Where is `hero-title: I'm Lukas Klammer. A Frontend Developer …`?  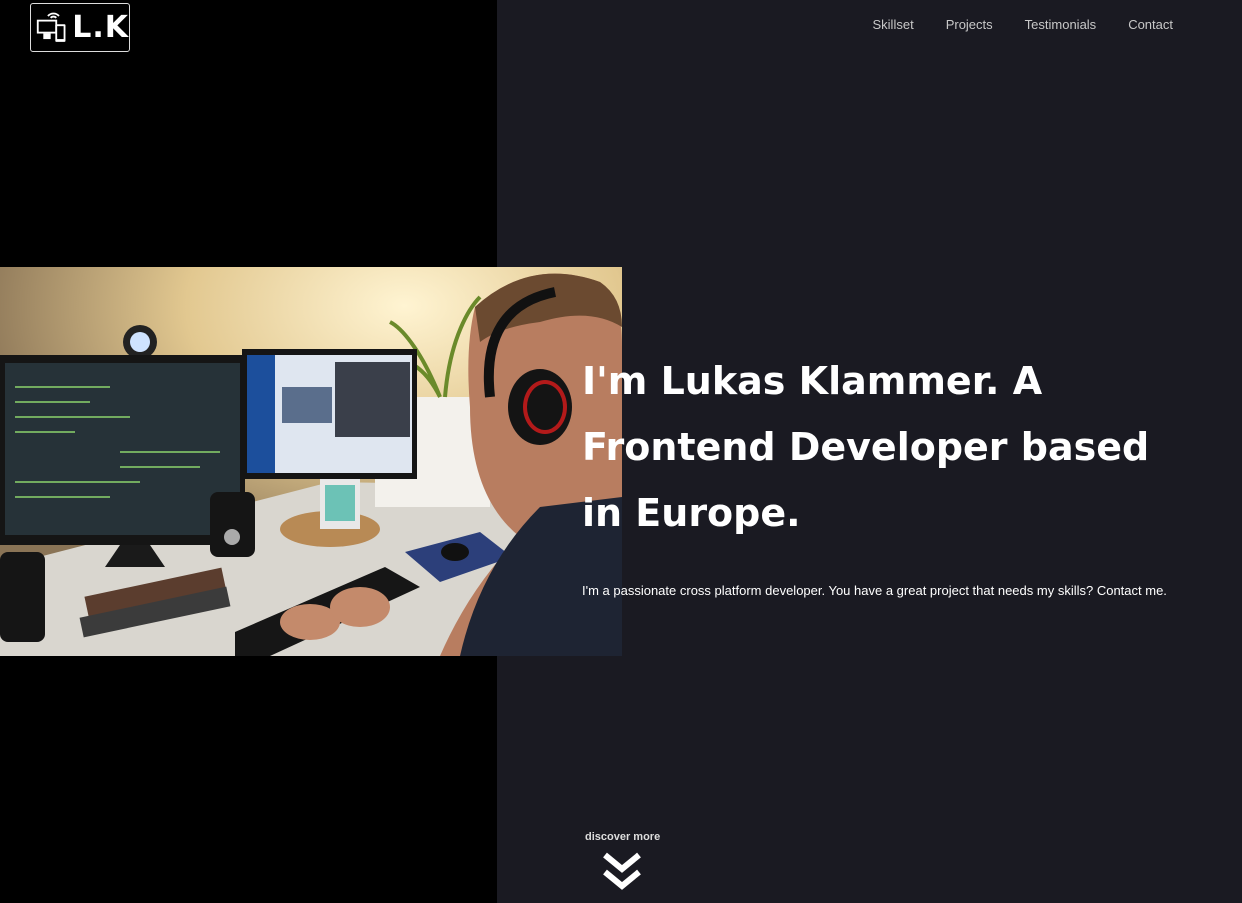
hero-title: I'm Lukas Klammer. A Frontend Developer … is located at coordinates (866, 447).